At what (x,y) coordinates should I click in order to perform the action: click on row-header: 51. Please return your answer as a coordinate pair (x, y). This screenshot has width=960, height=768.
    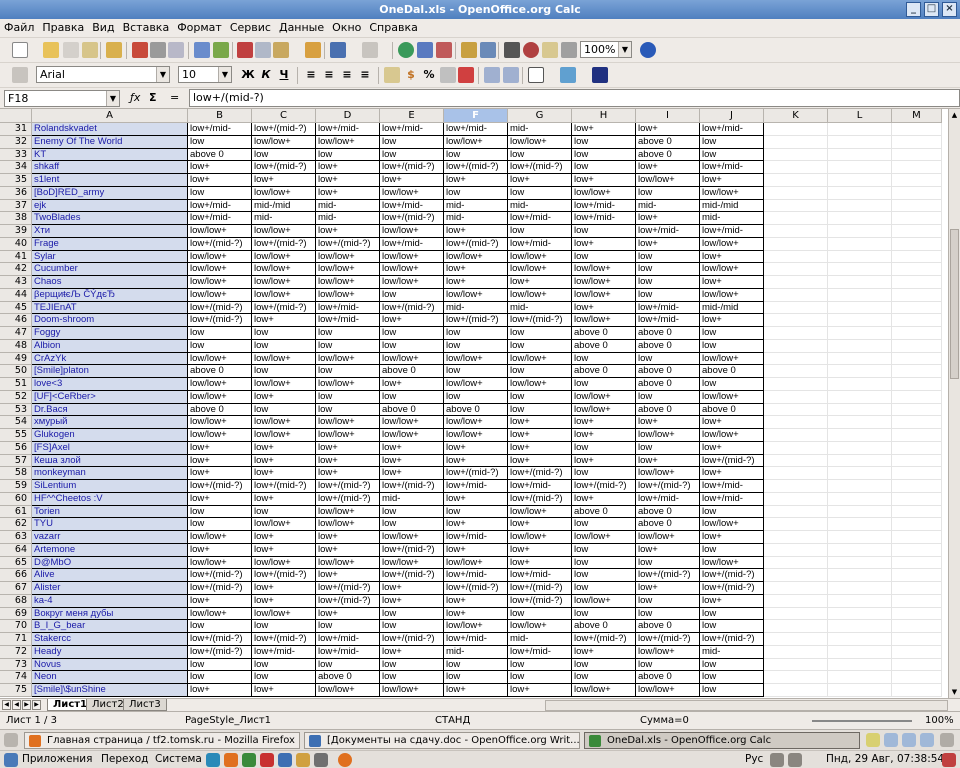
    Looking at the image, I should click on (16, 384).